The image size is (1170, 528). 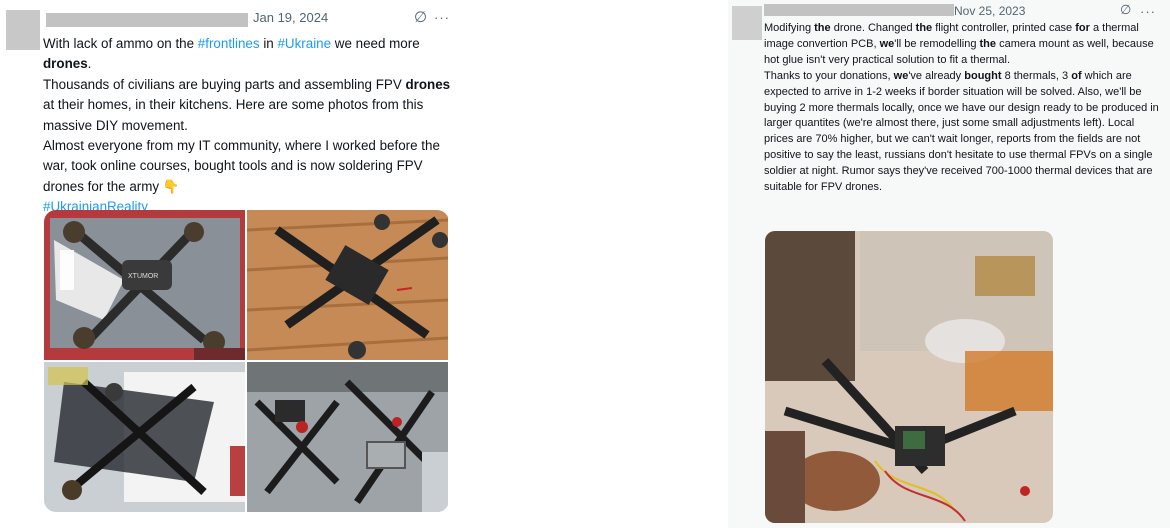 What do you see at coordinates (989, 11) in the screenshot?
I see `tweet-date: Nov 25, 2023` at bounding box center [989, 11].